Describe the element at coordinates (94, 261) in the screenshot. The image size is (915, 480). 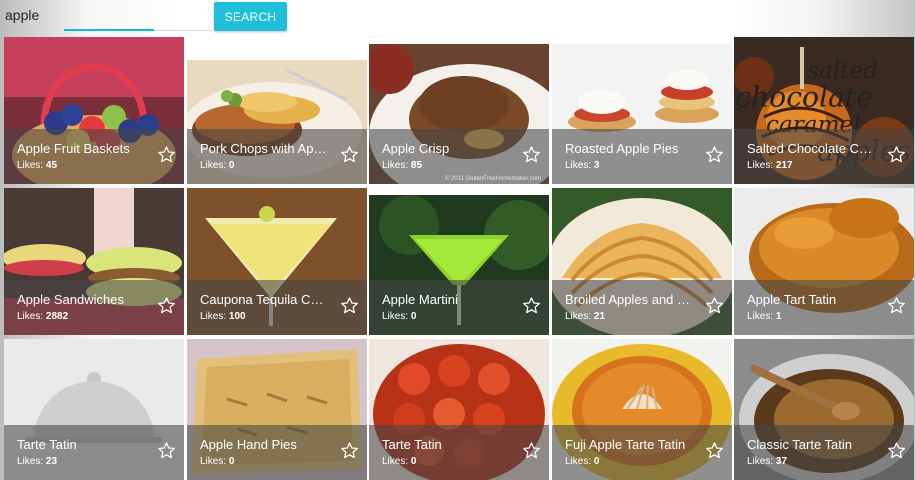
I see `recipe-card: Apple Sandwiches Likes: 2882` at that location.